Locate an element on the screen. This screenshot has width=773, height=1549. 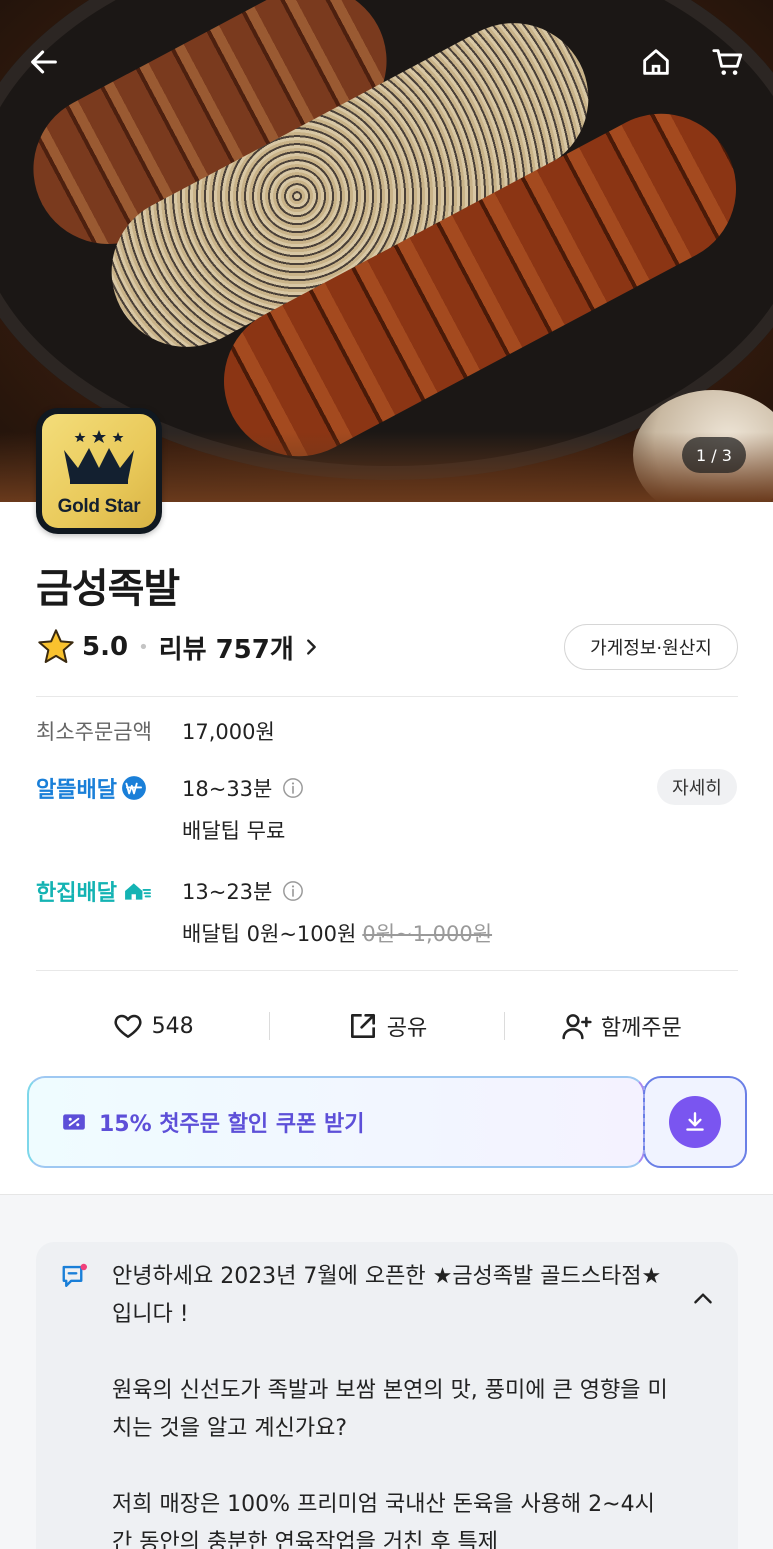
chevron-up-icon is located at coordinates (703, 1299).